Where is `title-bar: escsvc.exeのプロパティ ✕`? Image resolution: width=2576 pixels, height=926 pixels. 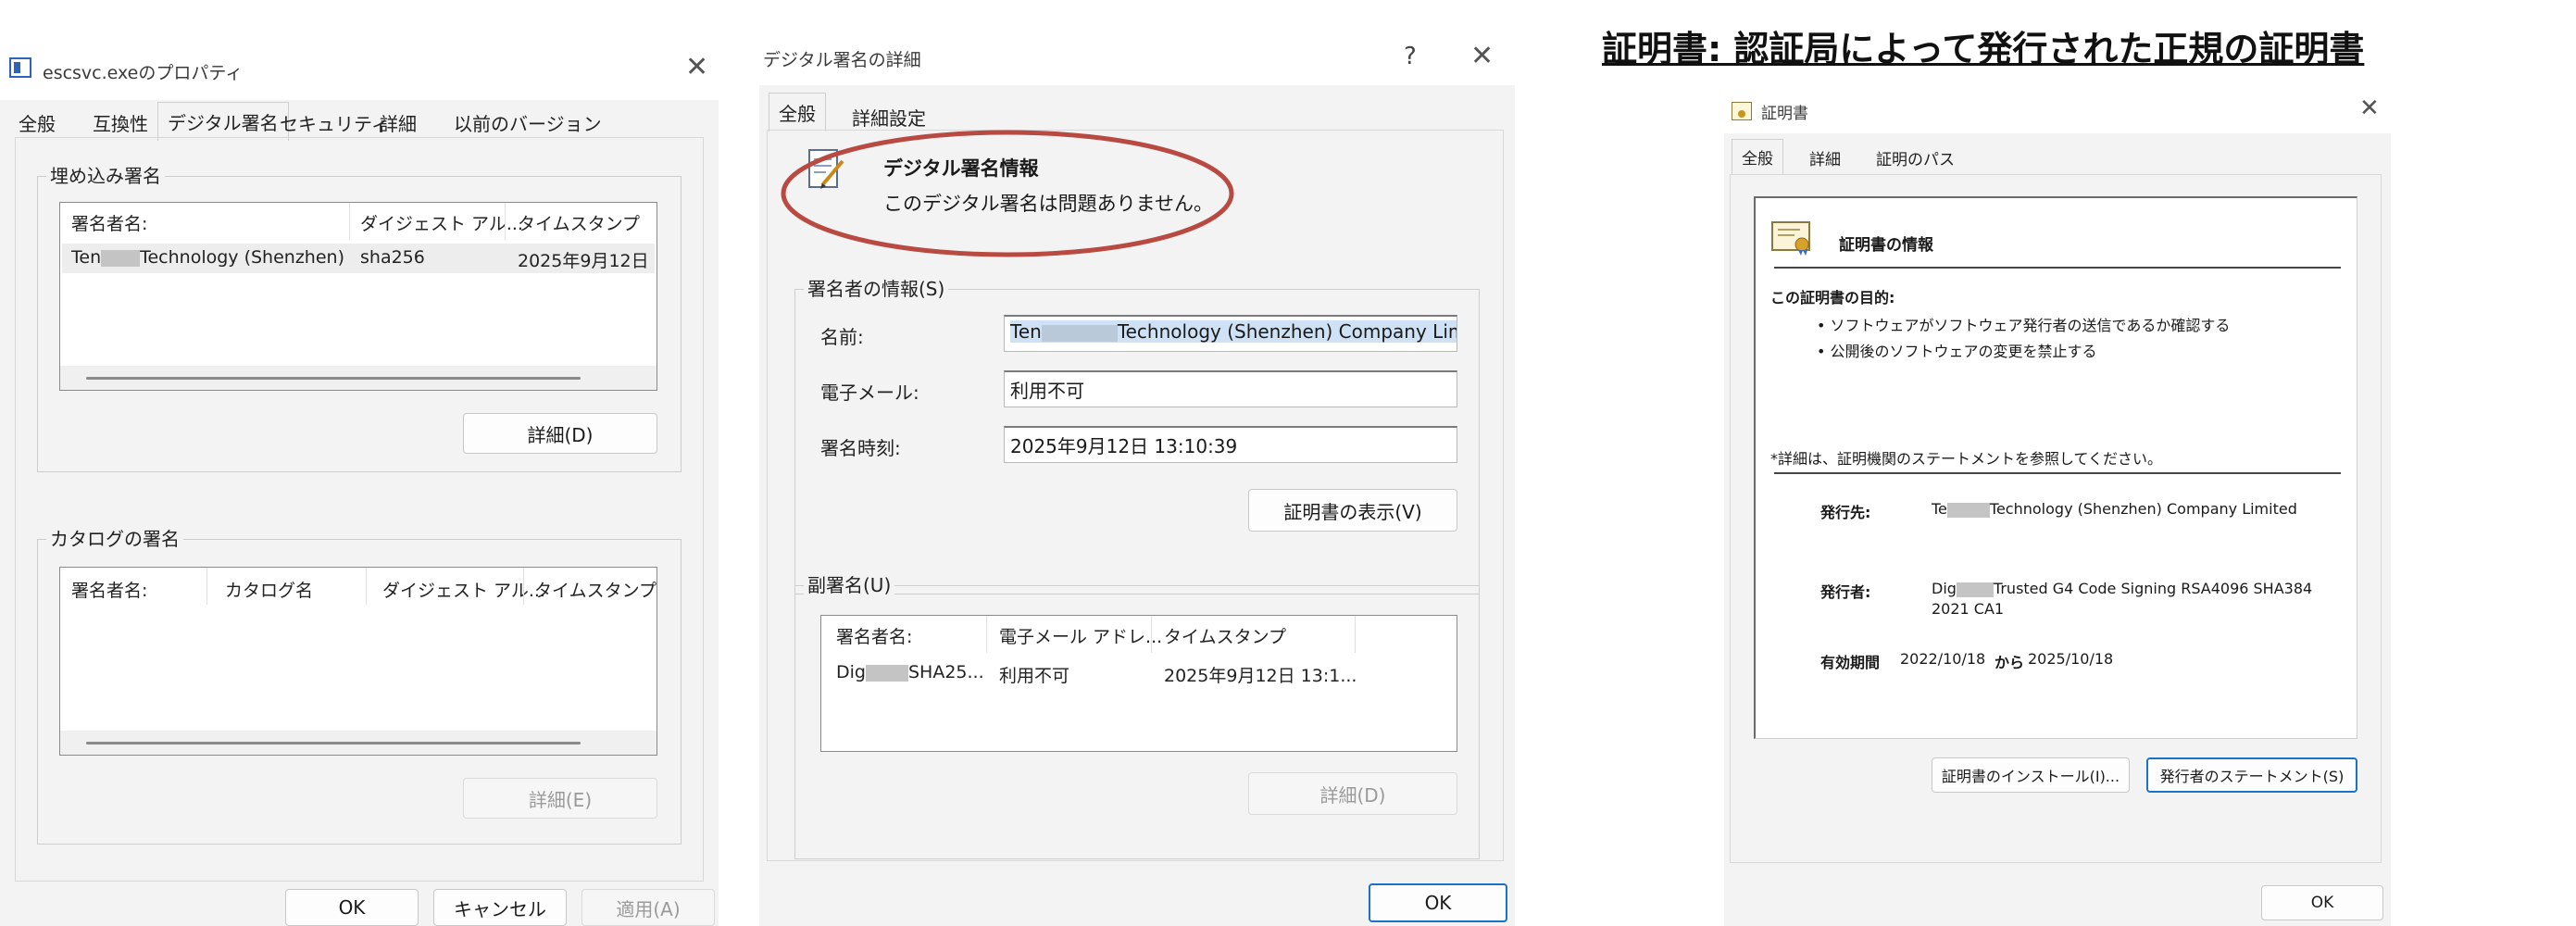
title-bar: escsvc.exeのプロパティ ✕ is located at coordinates (359, 70).